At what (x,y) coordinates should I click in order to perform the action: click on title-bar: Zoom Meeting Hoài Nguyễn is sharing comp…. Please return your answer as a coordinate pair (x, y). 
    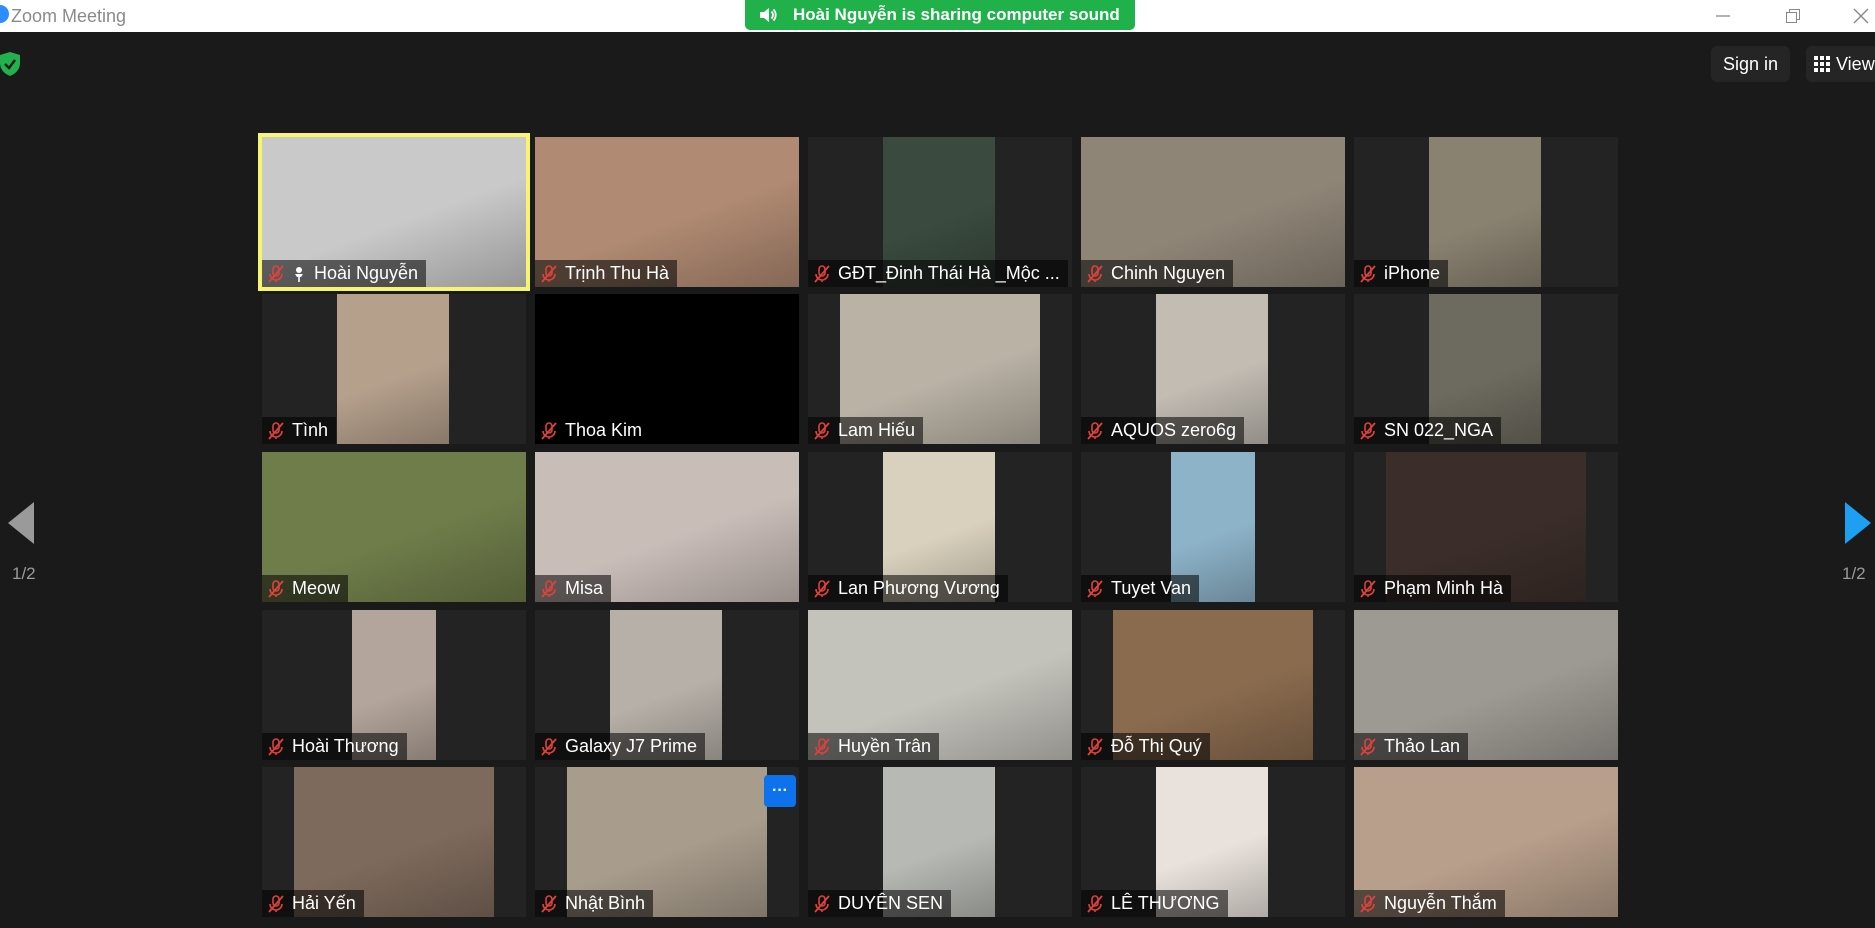
    Looking at the image, I should click on (937, 16).